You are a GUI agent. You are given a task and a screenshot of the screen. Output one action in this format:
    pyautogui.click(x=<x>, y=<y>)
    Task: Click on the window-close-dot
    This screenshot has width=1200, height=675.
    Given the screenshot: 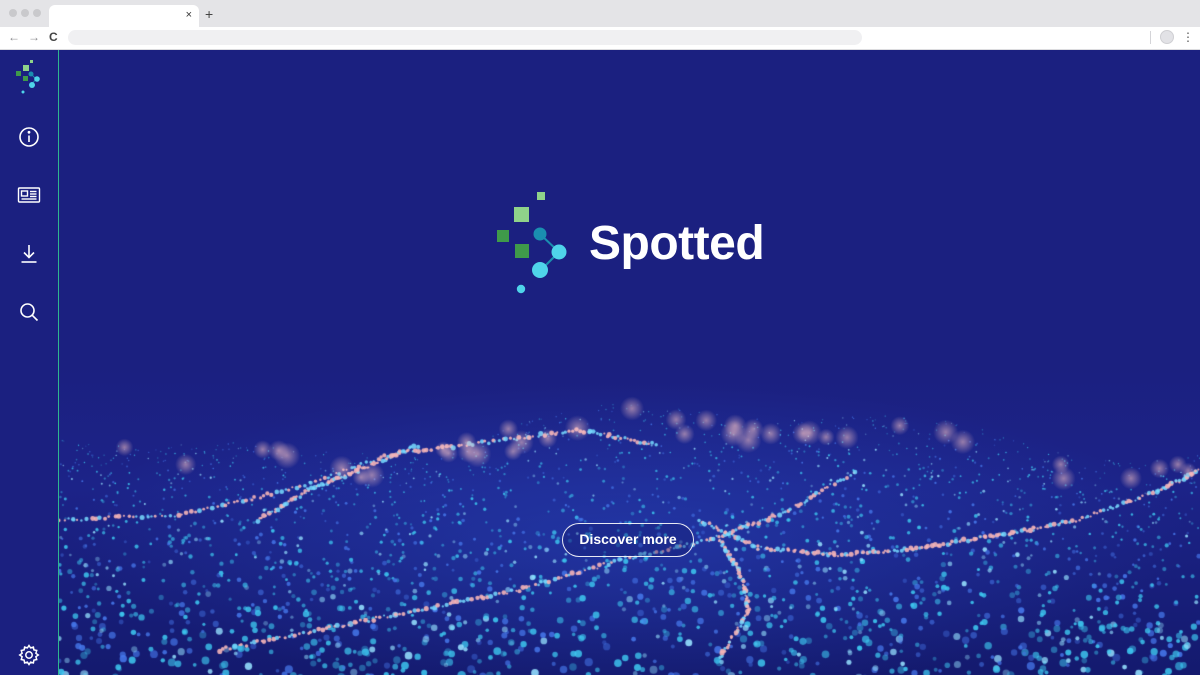 What is the action you would take?
    pyautogui.click(x=13, y=13)
    